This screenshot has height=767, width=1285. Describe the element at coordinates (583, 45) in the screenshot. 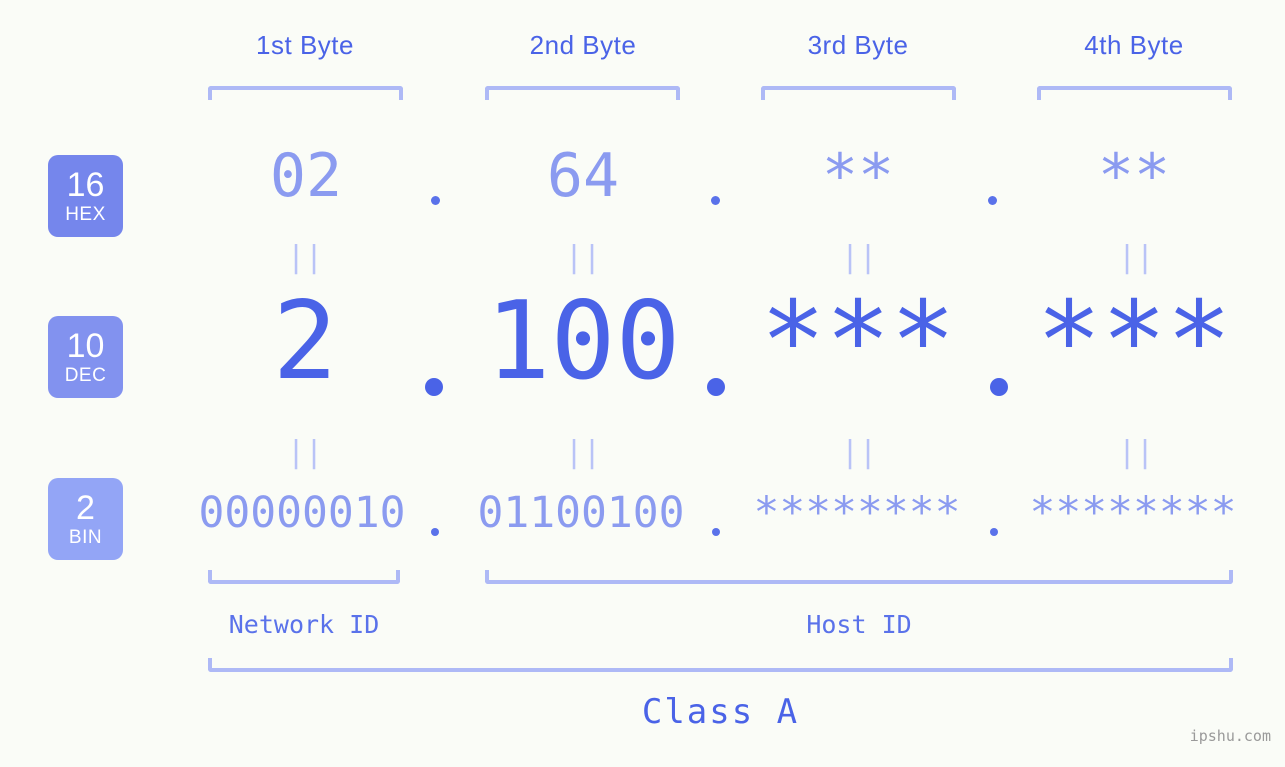

I see `byte-header-2: 2nd Byte` at that location.